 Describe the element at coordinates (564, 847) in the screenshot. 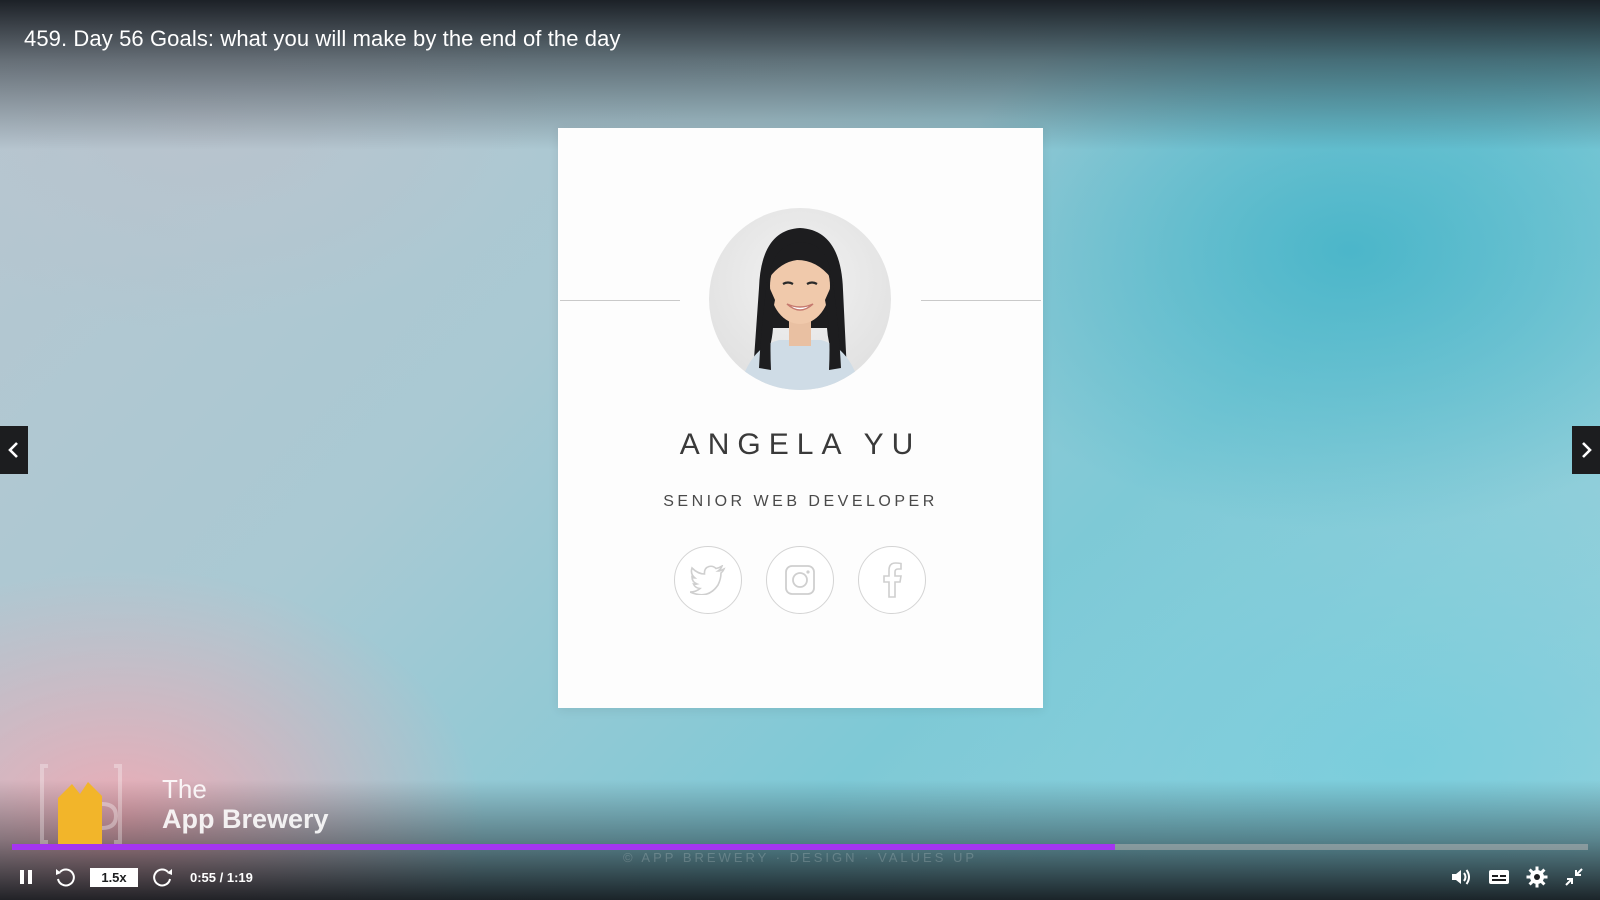

I see `progress-fill` at that location.